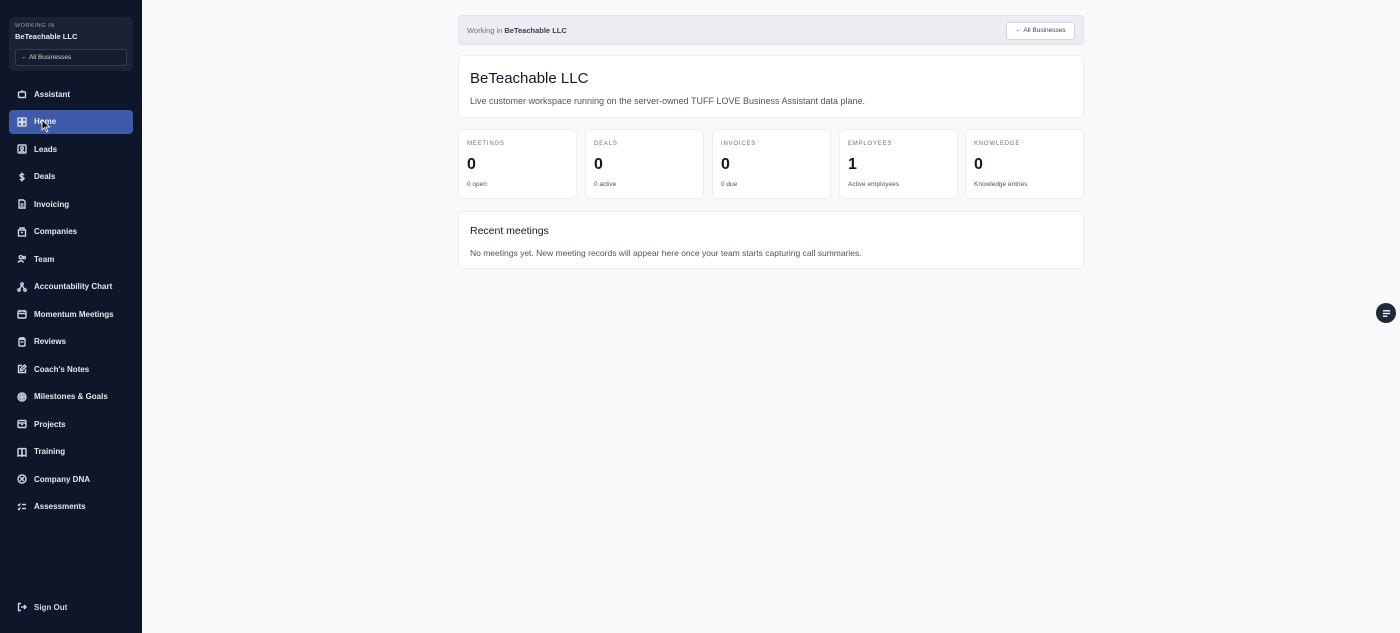 This screenshot has width=1400, height=633. Describe the element at coordinates (22, 231) in the screenshot. I see `building-icon` at that location.